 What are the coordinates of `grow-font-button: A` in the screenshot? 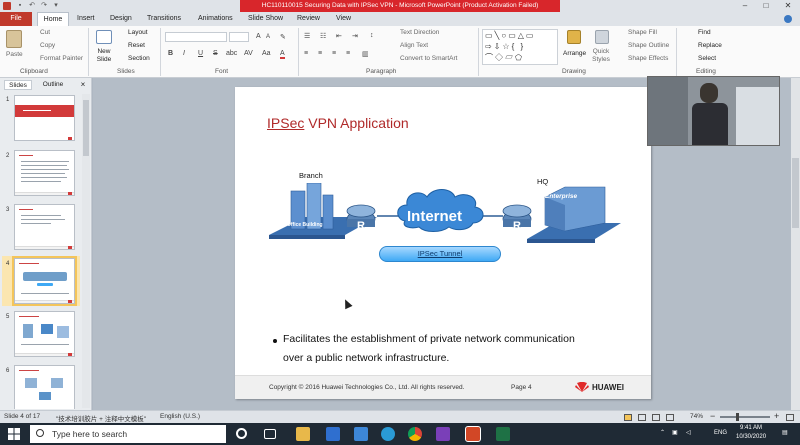 It's located at (258, 36).